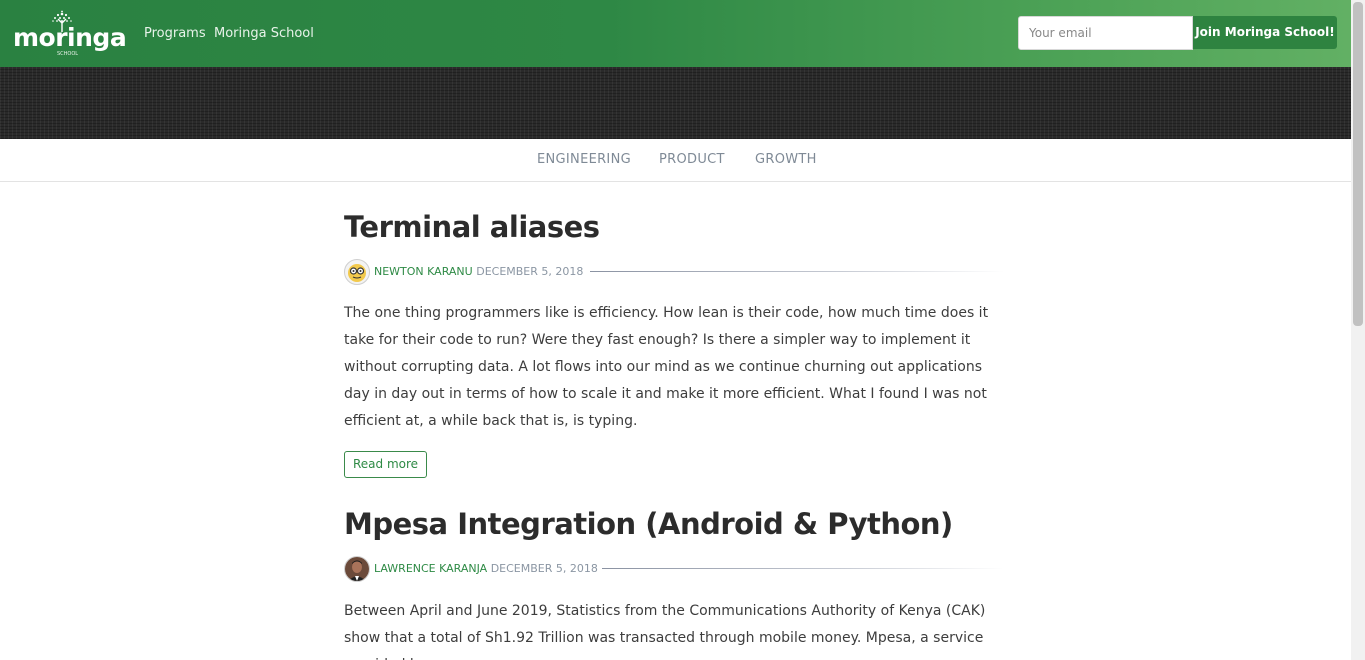  What do you see at coordinates (786, 160) in the screenshot?
I see `category-growth: GROWTH` at bounding box center [786, 160].